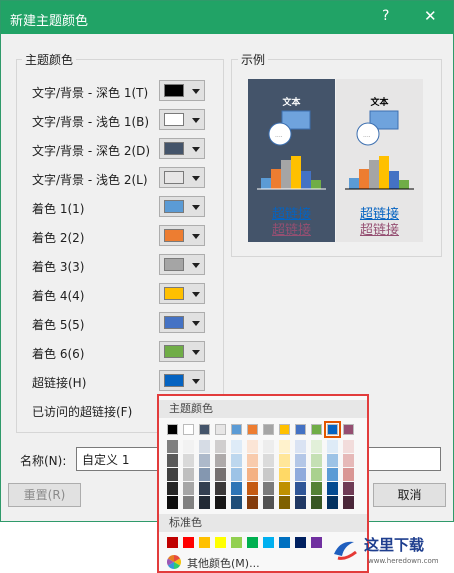 The height and width of the screenshot is (573, 454). What do you see at coordinates (379, 230) in the screenshot?
I see `light-preview-visited-link: 超链接` at bounding box center [379, 230].